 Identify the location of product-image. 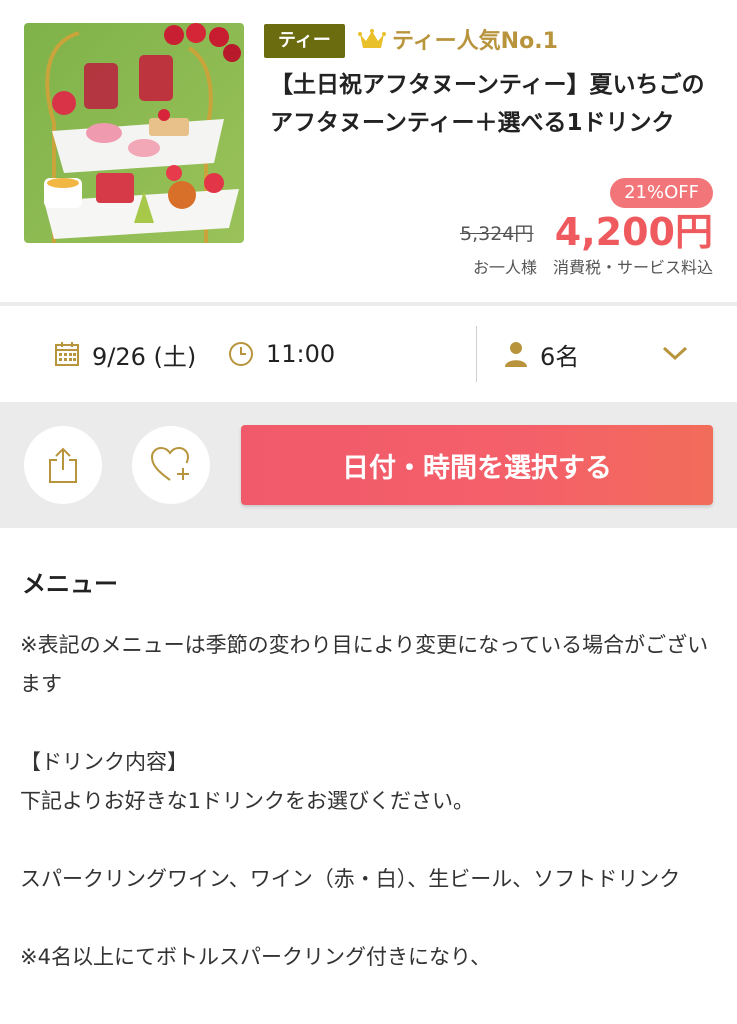
(134, 133).